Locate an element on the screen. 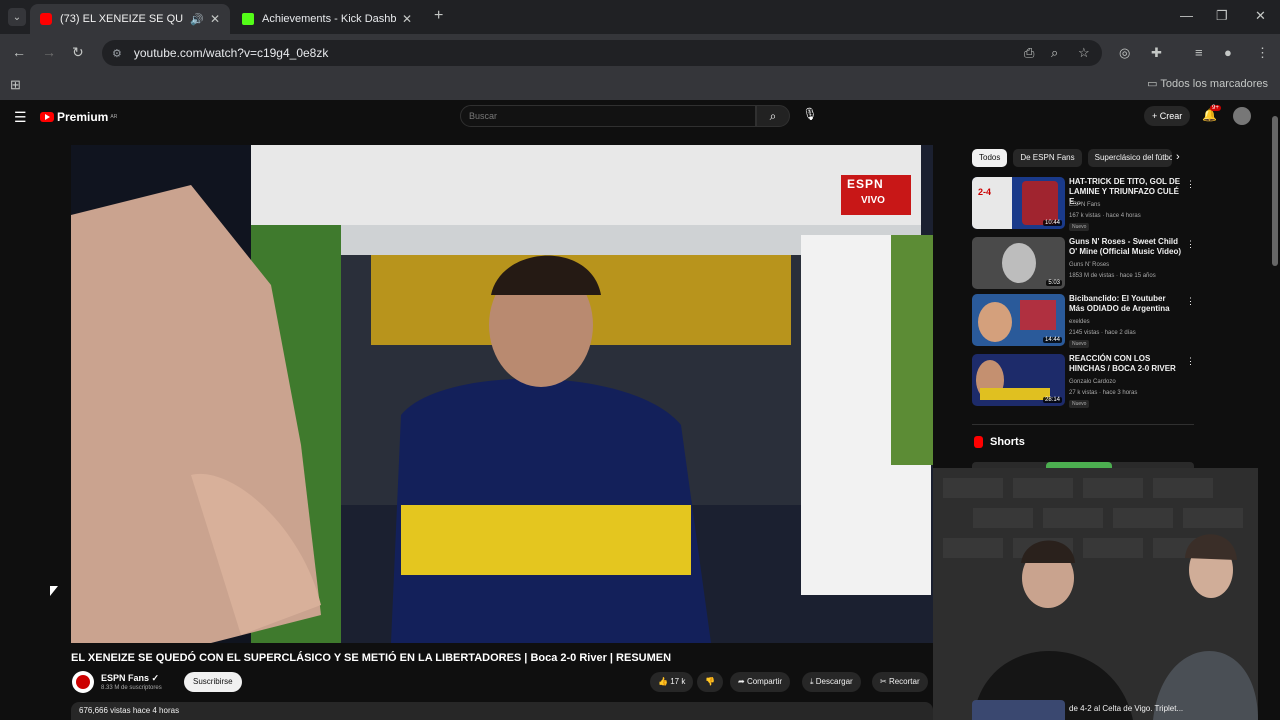 The height and width of the screenshot is (720, 1280). subscribe-button: Suscribirse is located at coordinates (213, 682).